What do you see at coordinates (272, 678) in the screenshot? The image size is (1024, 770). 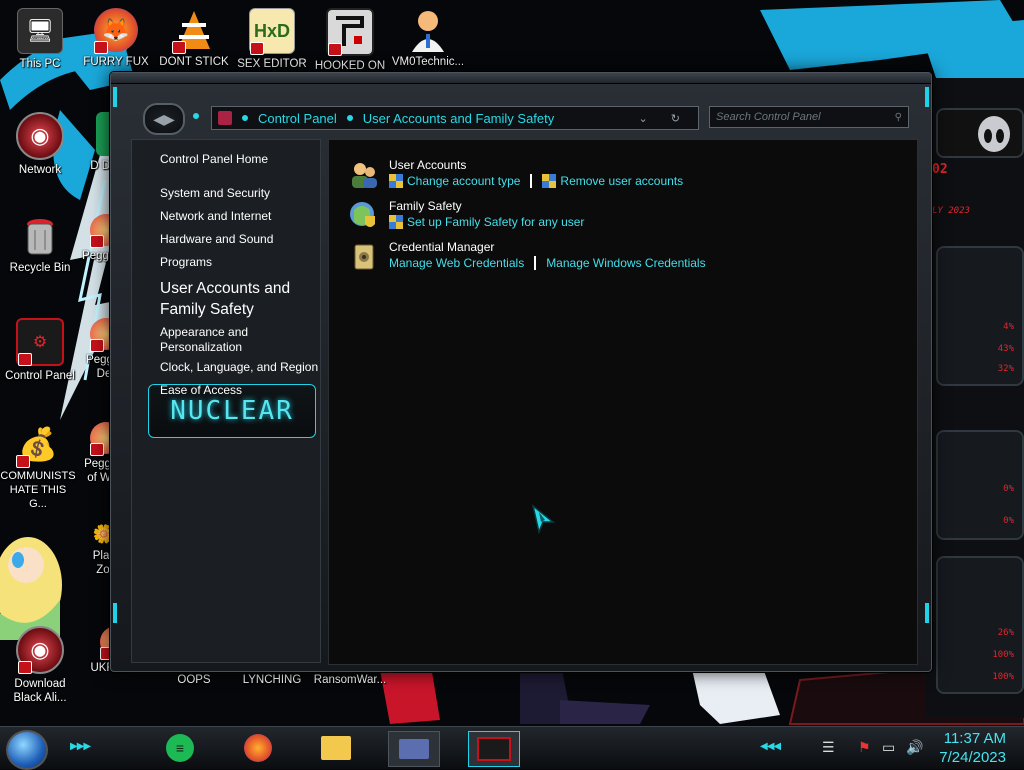 I see `desktop-icon-lynching: LYNCHING` at bounding box center [272, 678].